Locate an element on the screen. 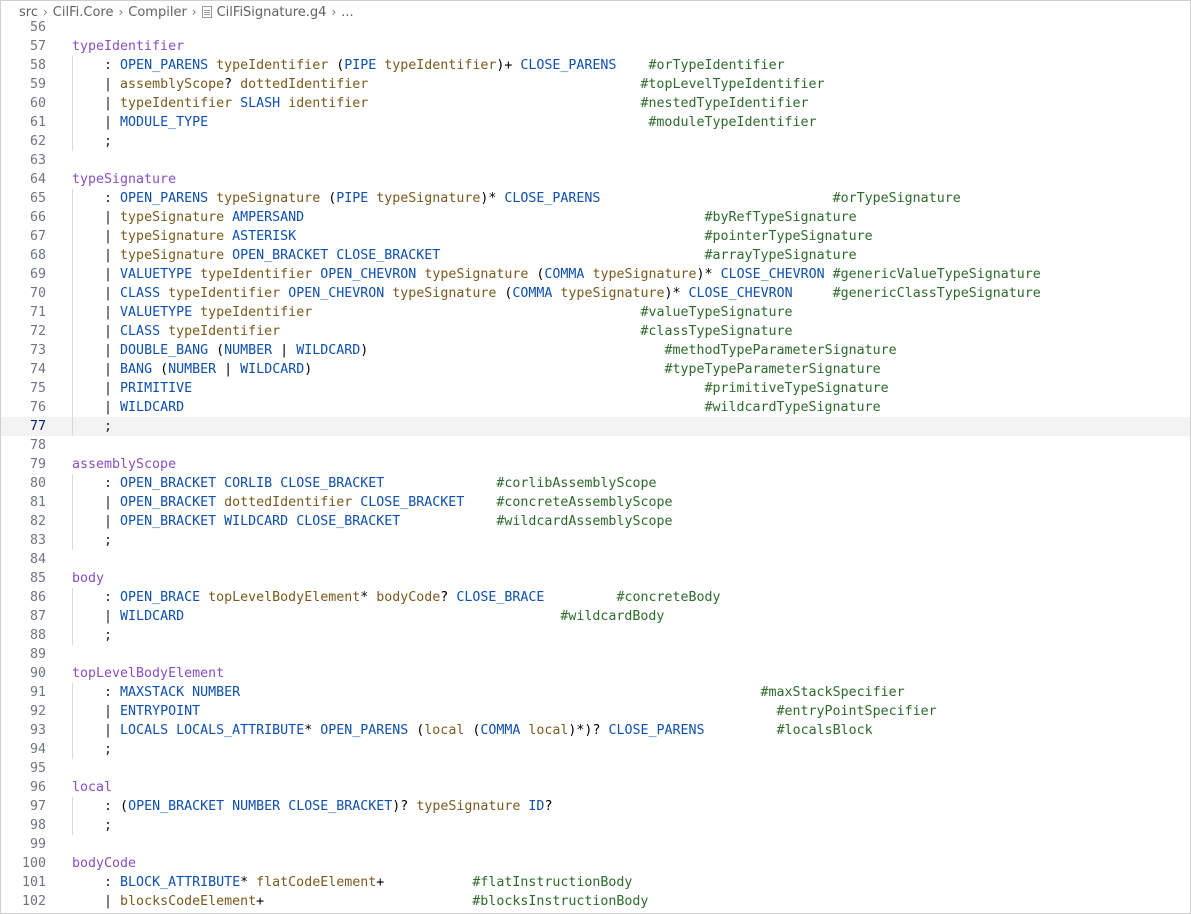  code-line: 87 | WILDCARD #wildcardBody is located at coordinates (595, 616).